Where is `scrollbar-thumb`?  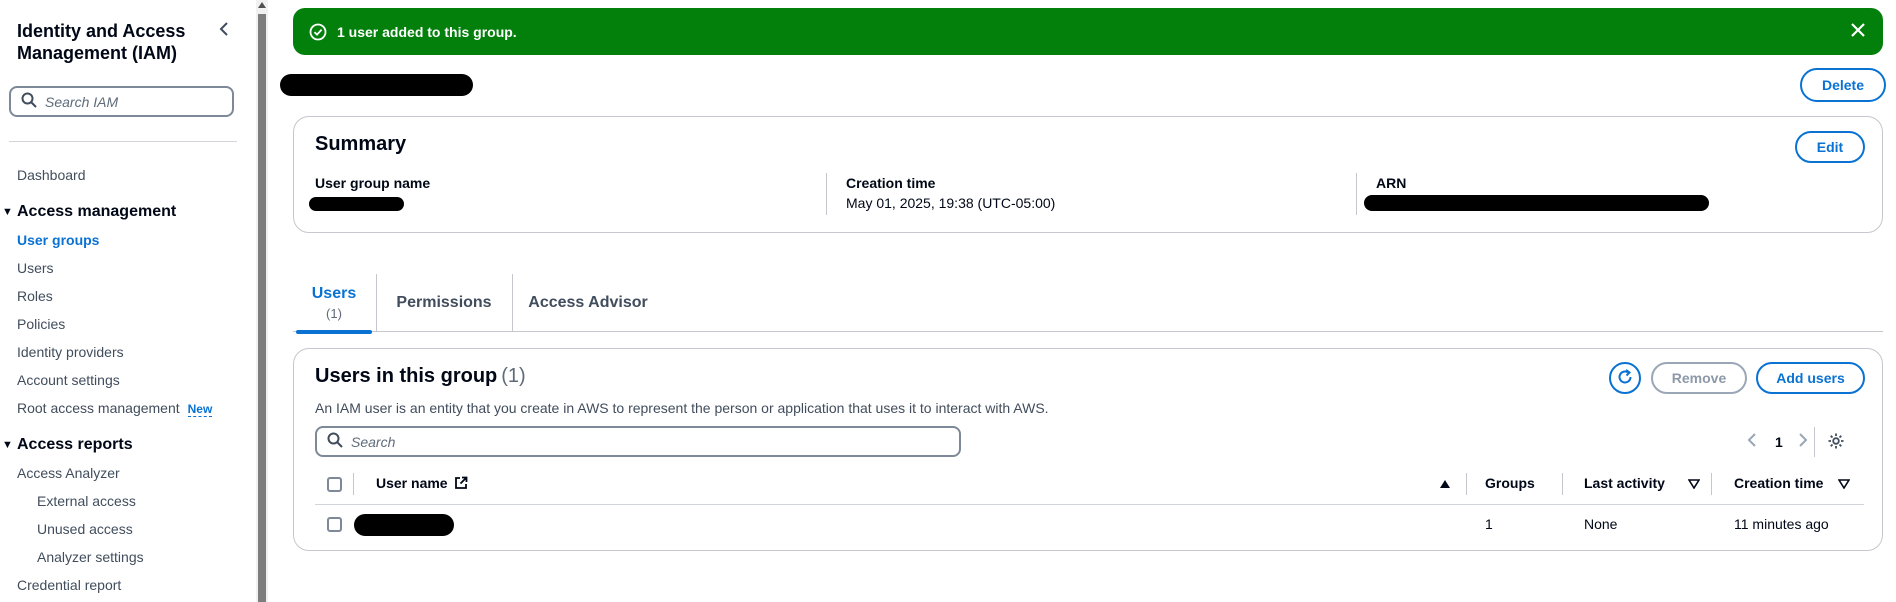 scrollbar-thumb is located at coordinates (262, 308).